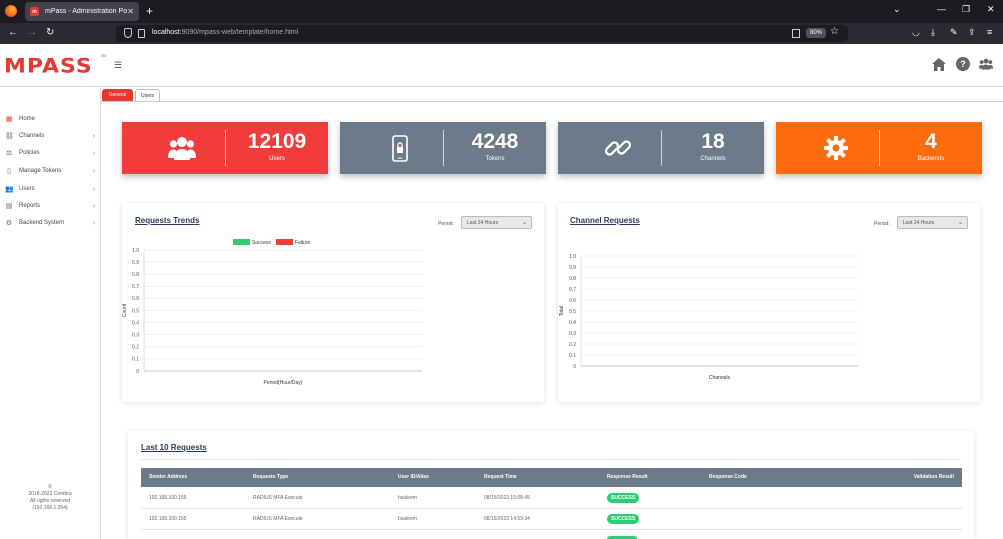 This screenshot has height=539, width=1003. Describe the element at coordinates (932, 222) in the screenshot. I see `channel-requests-period-select: Last 24 Hours ⌄` at that location.